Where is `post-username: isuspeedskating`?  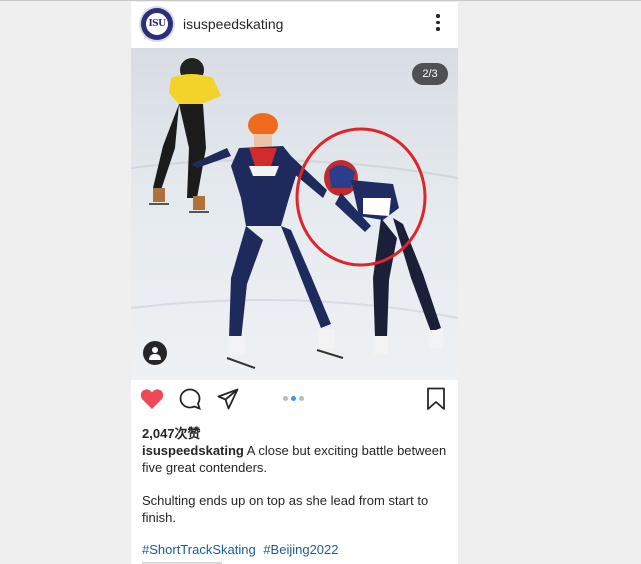
post-username: isuspeedskating is located at coordinates (233, 24).